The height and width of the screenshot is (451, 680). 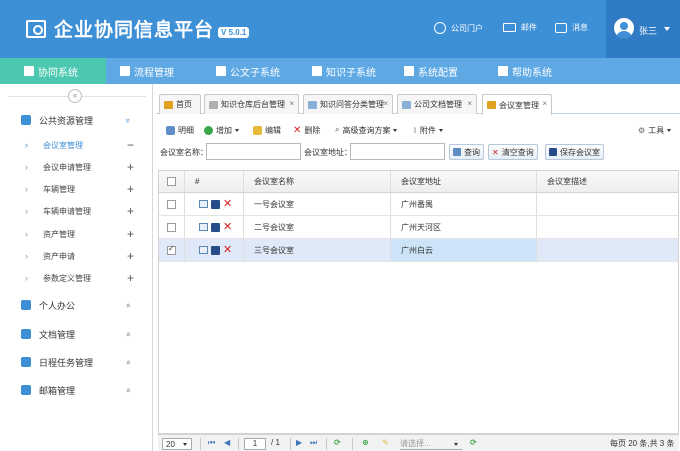 I want to click on last-page-button: ⏭, so click(x=313, y=443).